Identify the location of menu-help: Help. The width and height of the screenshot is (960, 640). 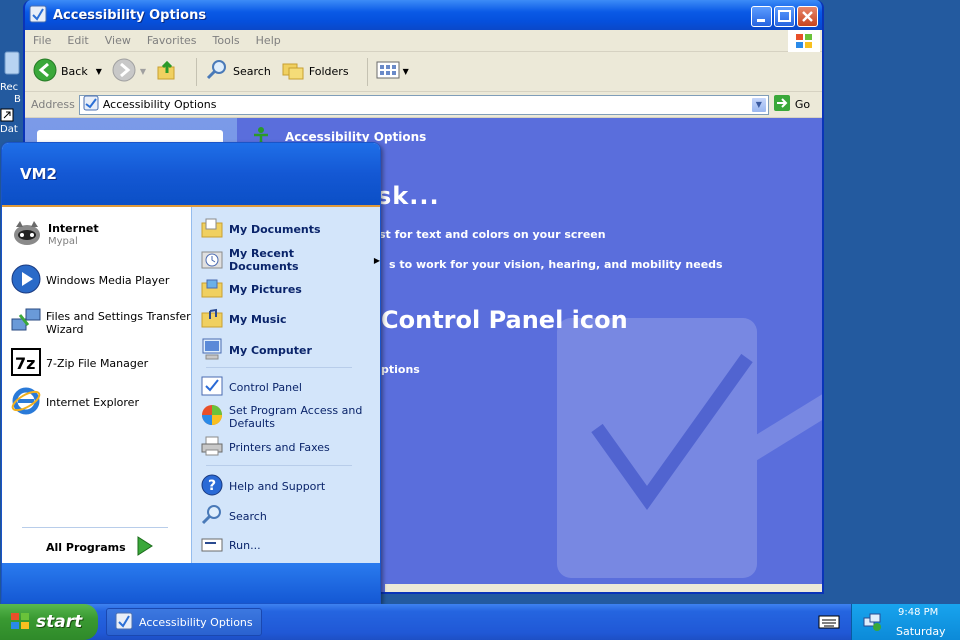
(268, 40).